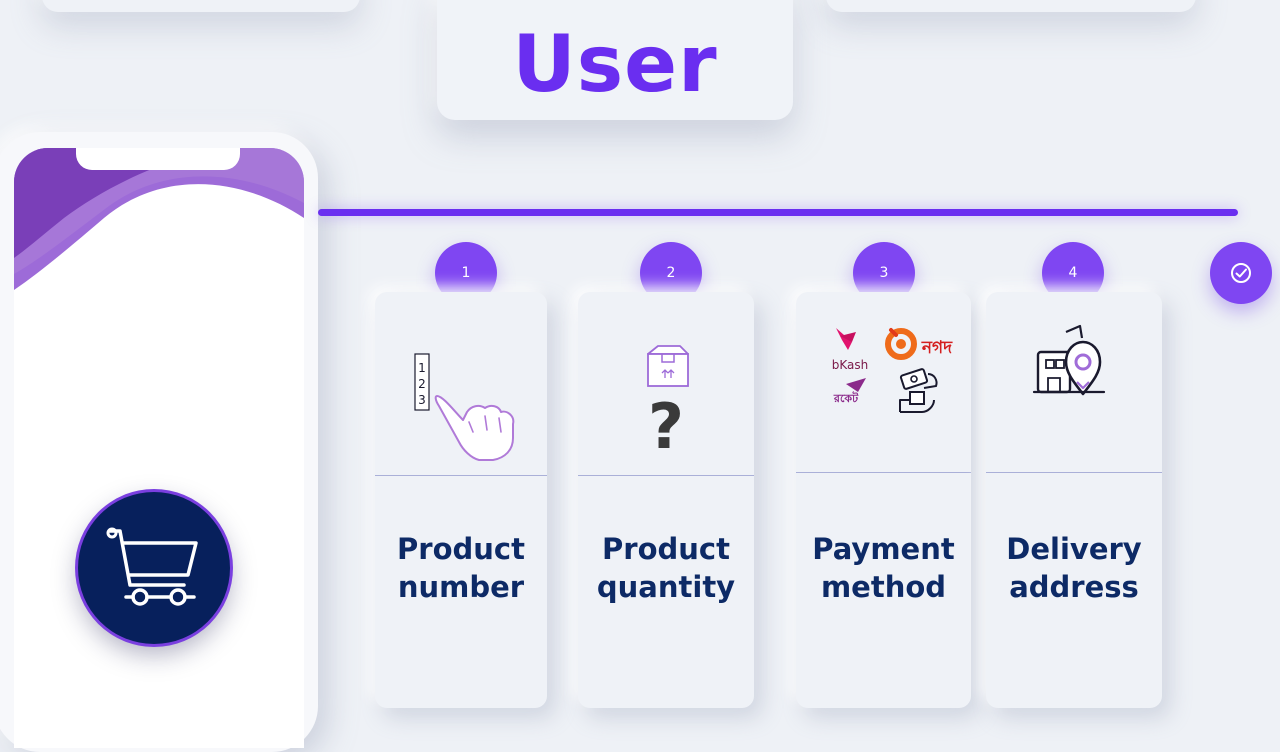  What do you see at coordinates (937, 348) in the screenshot?
I see `nagad-logo: নগদ` at bounding box center [937, 348].